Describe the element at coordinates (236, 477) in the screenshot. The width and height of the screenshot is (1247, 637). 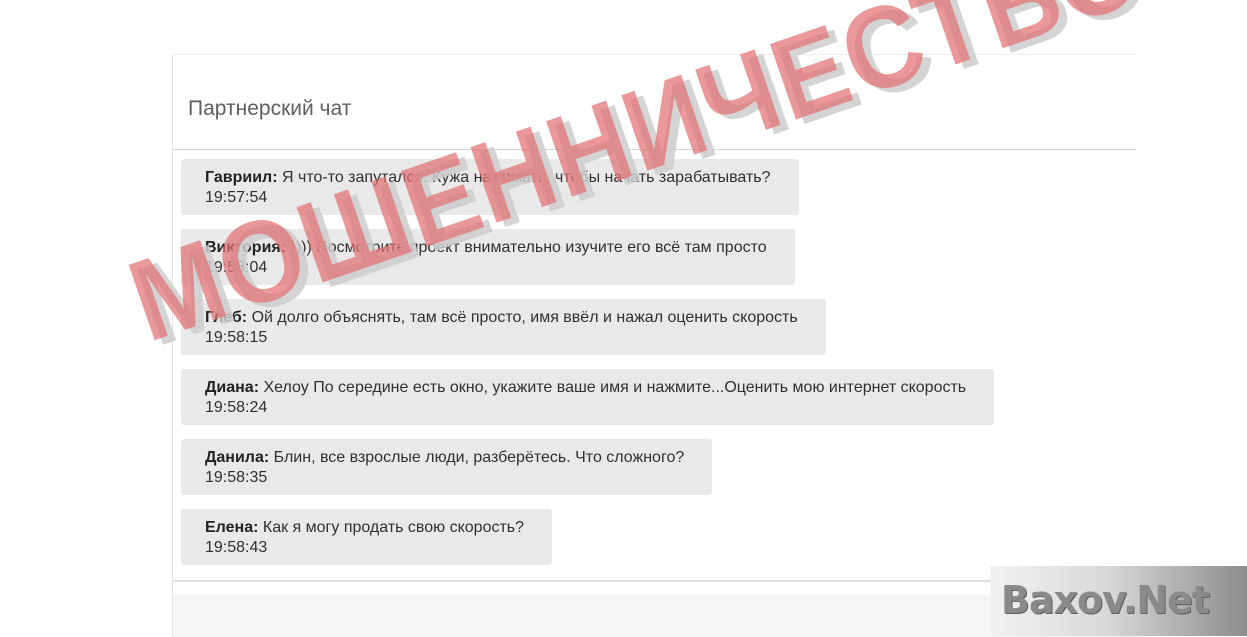
I see `message-time: 19:58:35` at that location.